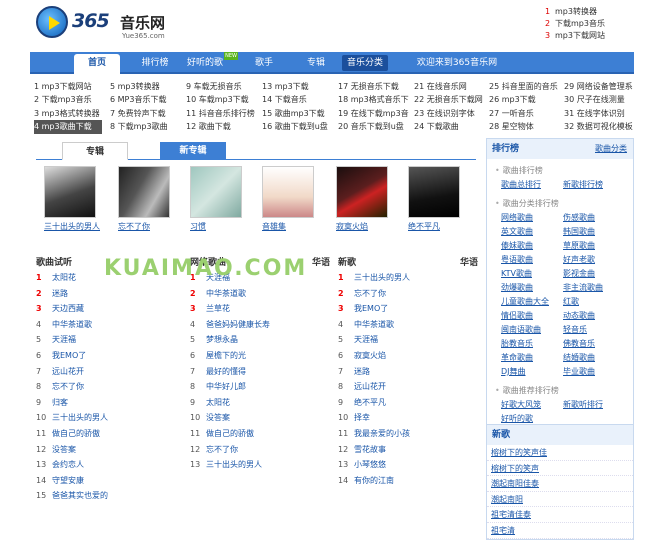  Describe the element at coordinates (362, 417) in the screenshot. I see `song-title: 择幸` at that location.